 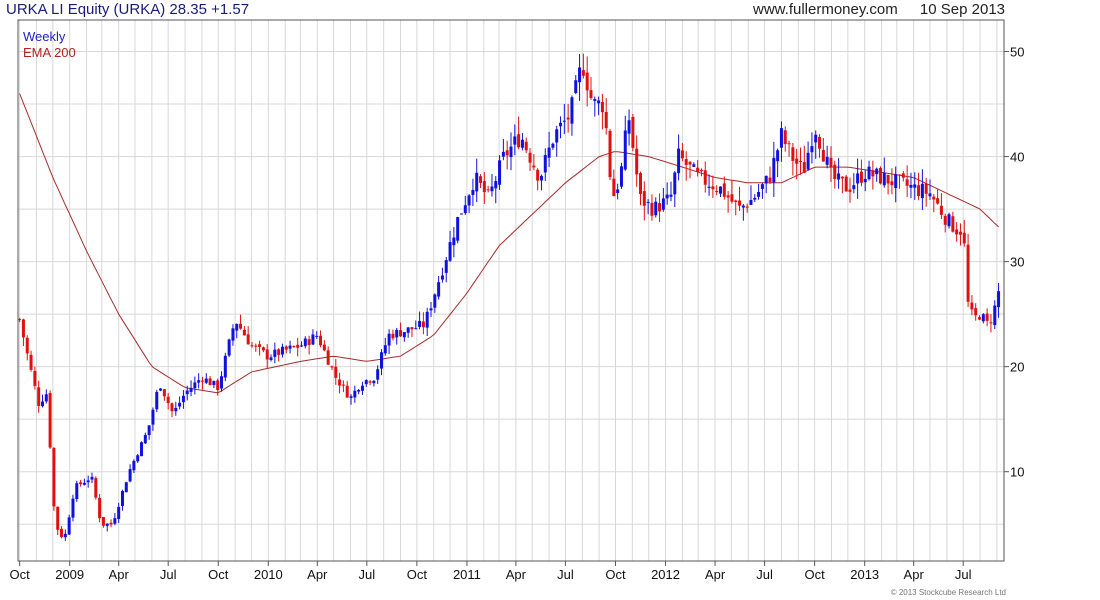 I want to click on x-tick-label: 2012, so click(x=665, y=574).